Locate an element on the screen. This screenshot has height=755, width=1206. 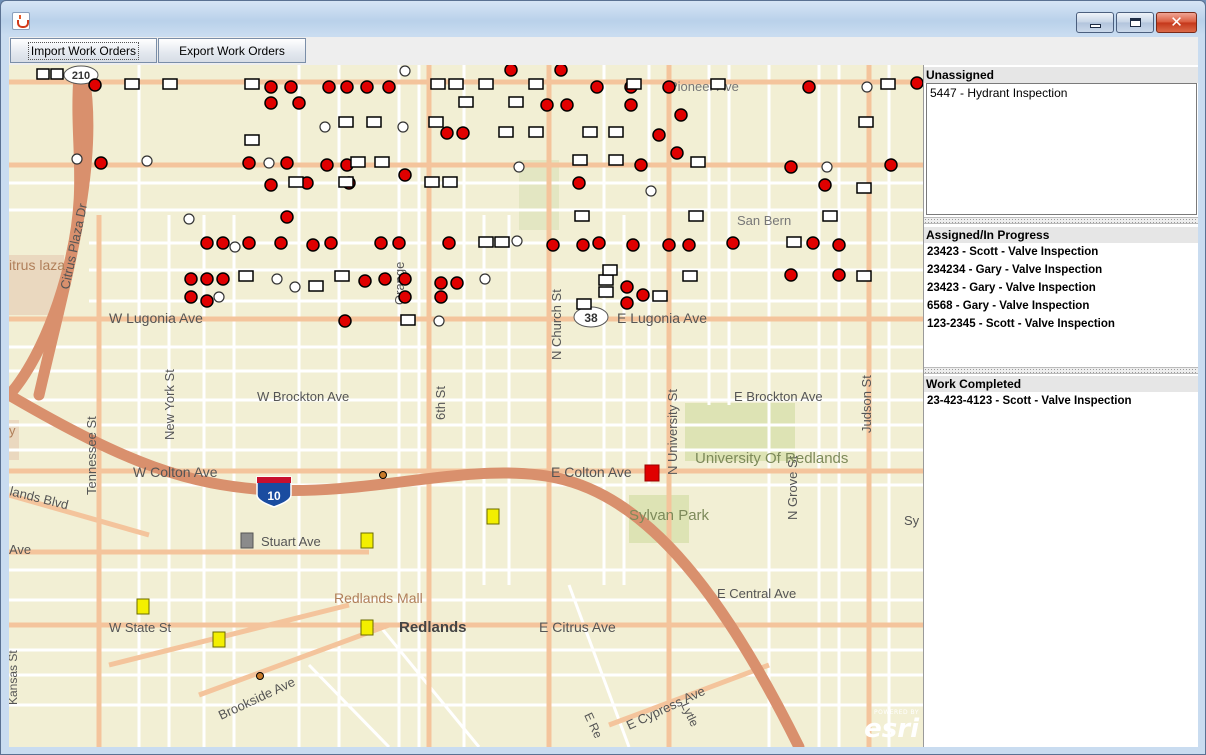
list-item: 23-423-4123 - Scott - Valve Inspection is located at coordinates (1061, 401).